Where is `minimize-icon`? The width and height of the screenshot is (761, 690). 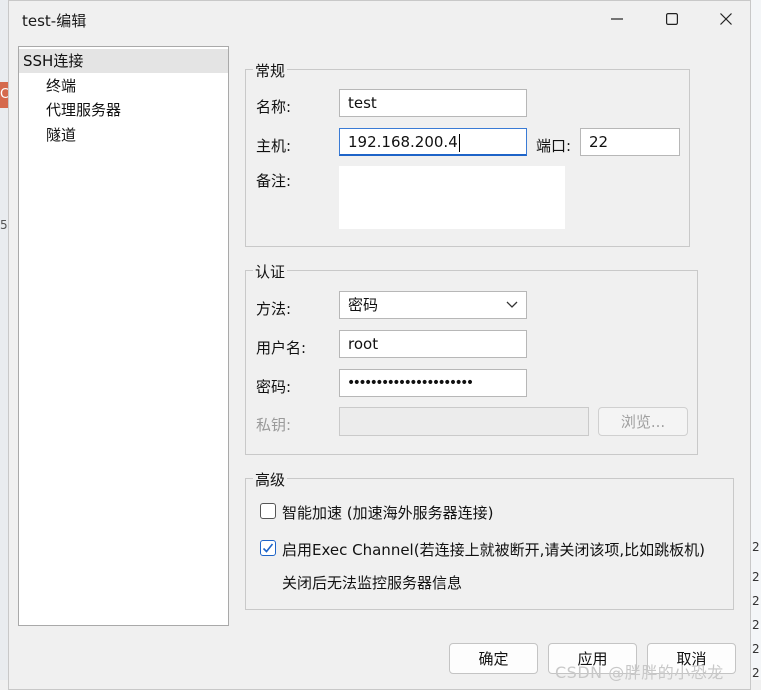 minimize-icon is located at coordinates (617, 19).